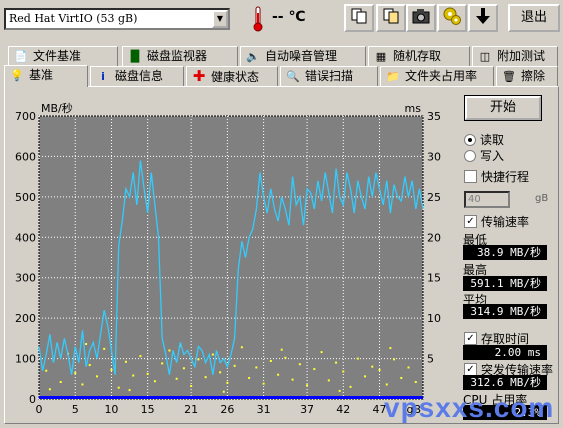 This screenshot has width=563, height=428. What do you see at coordinates (359, 18) in the screenshot?
I see `copy-text-button` at bounding box center [359, 18].